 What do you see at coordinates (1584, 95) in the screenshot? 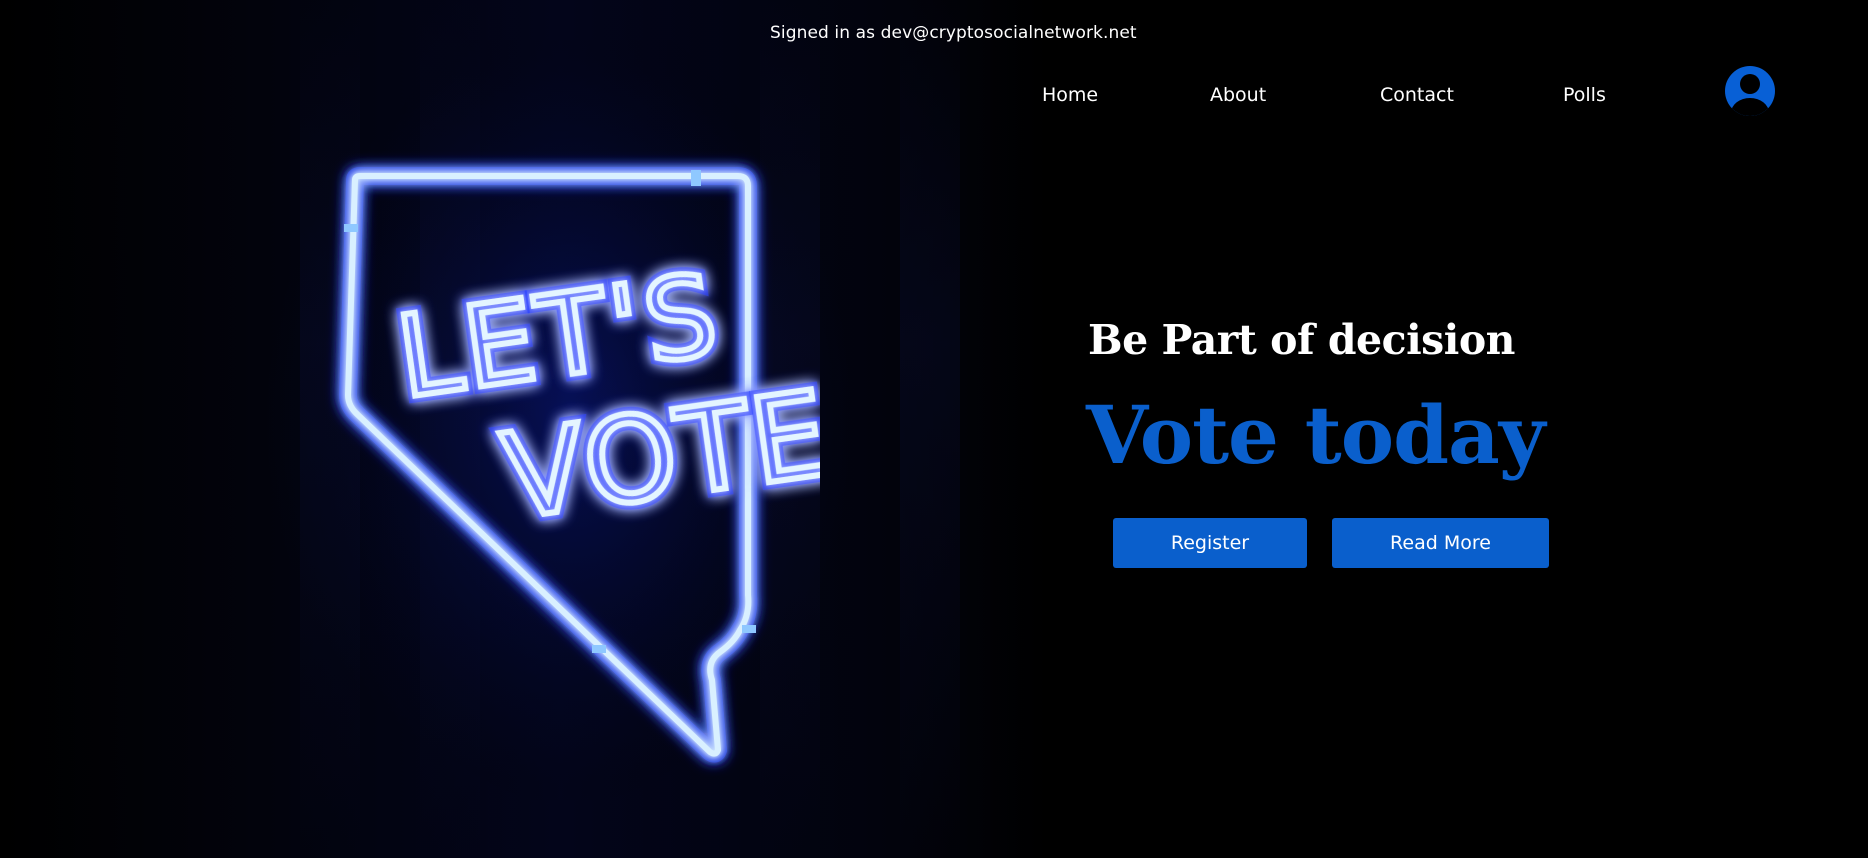
I see `nav-polls-link: Polls` at bounding box center [1584, 95].